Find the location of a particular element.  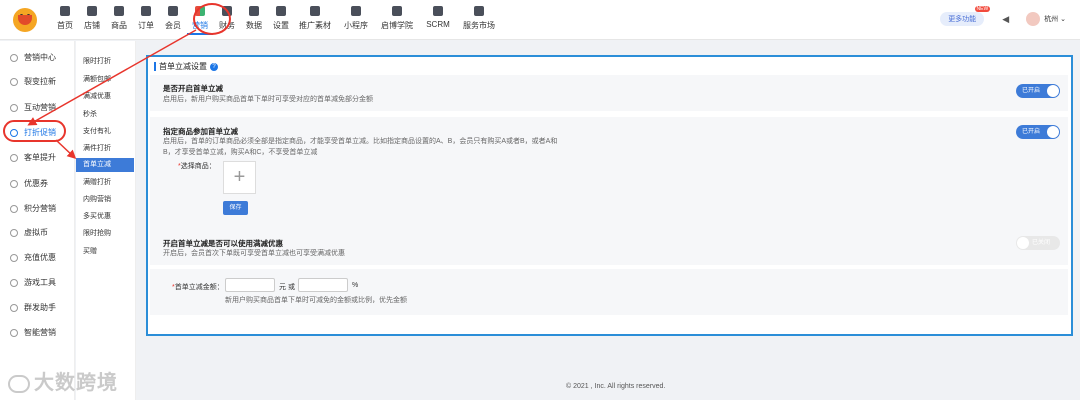

nav-settings: 设置 is located at coordinates (281, 19).